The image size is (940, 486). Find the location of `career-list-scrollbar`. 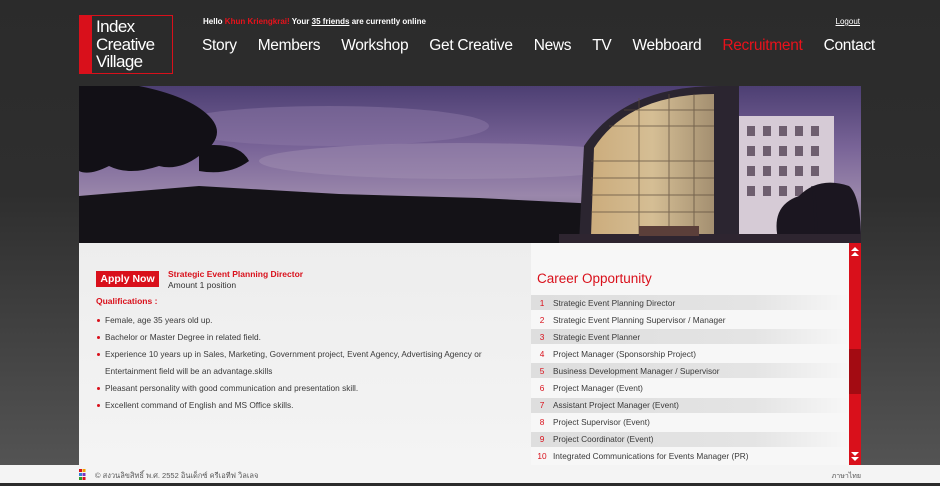

career-list-scrollbar is located at coordinates (855, 354).